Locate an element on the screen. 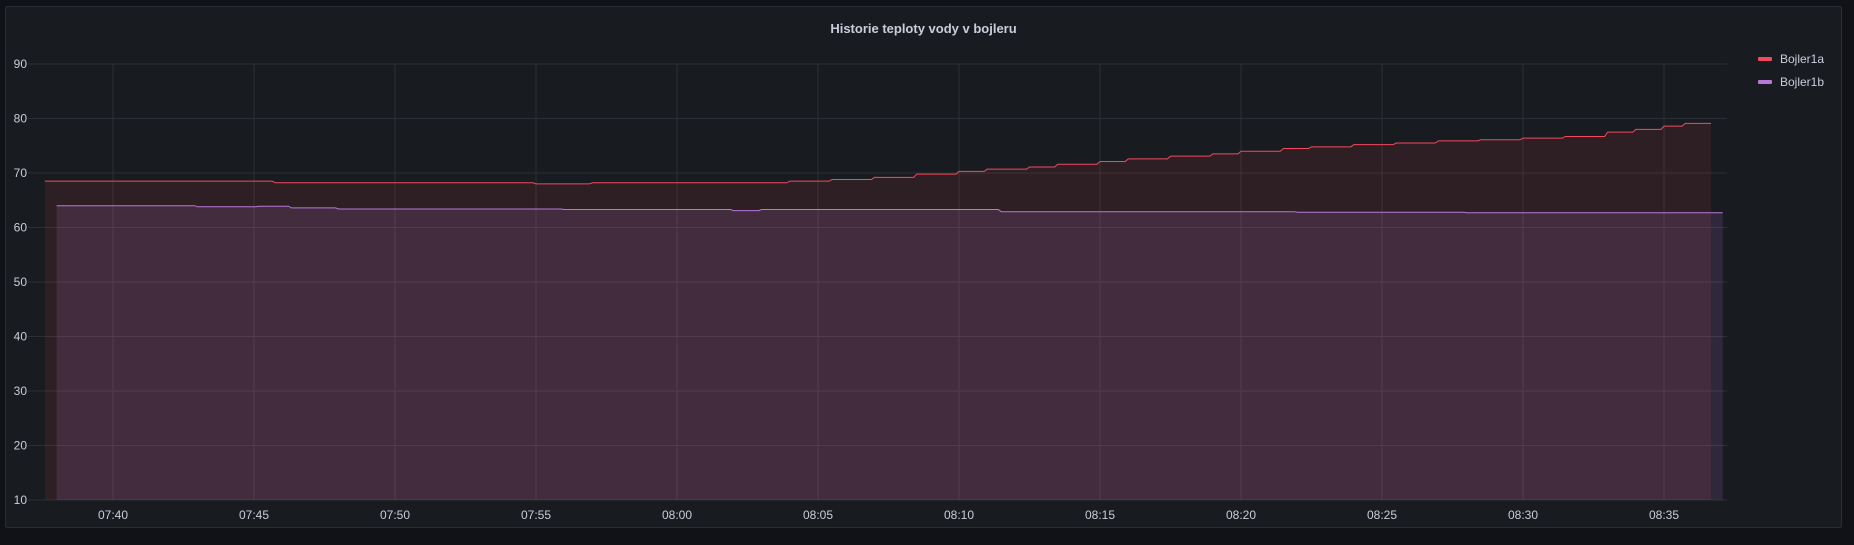 The height and width of the screenshot is (545, 1854). legend-item-bojler1a: Bojler1a is located at coordinates (1791, 58).